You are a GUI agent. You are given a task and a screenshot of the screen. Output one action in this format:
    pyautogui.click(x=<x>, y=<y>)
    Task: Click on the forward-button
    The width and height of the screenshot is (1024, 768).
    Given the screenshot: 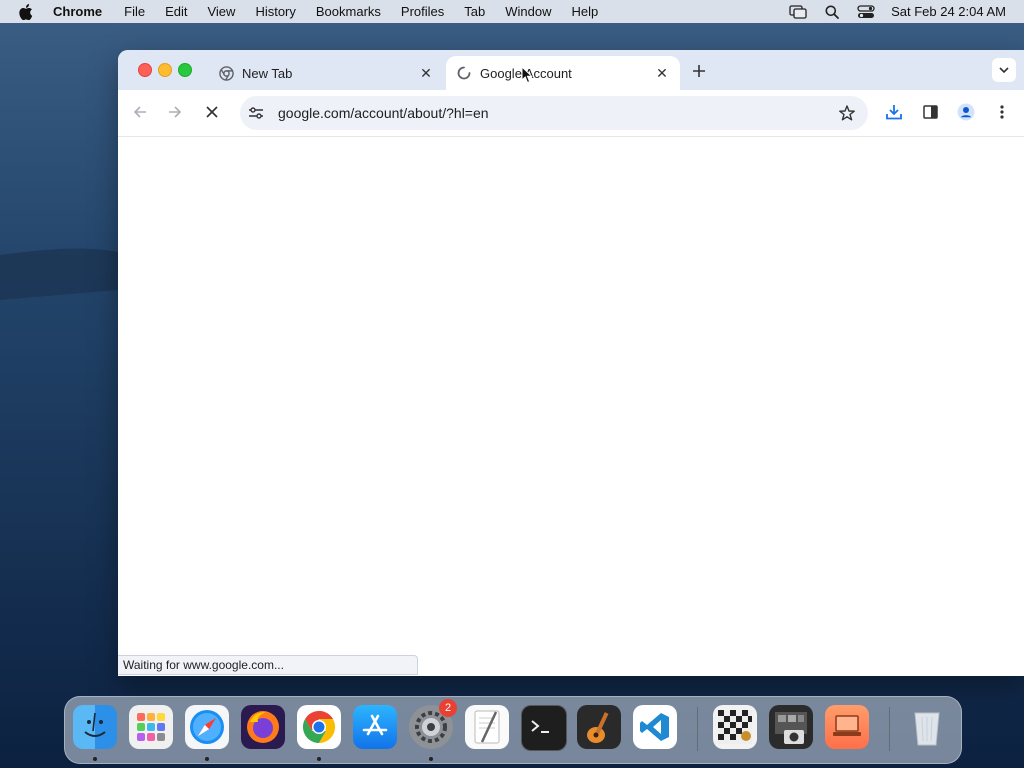 What is the action you would take?
    pyautogui.click(x=175, y=112)
    